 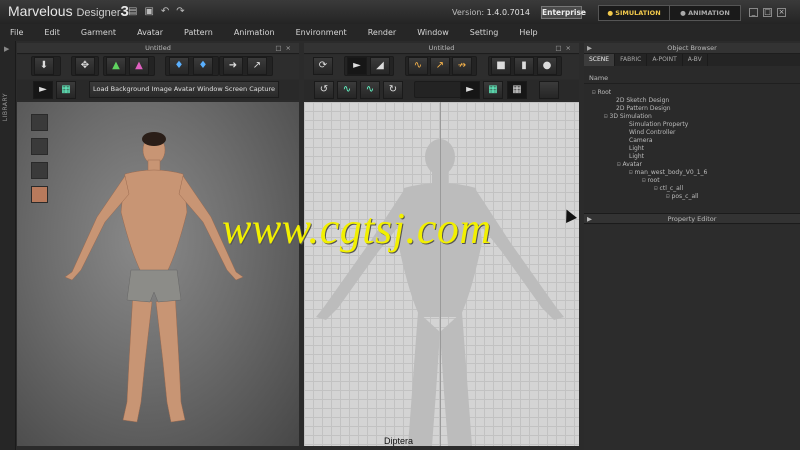 What do you see at coordinates (357, 66) in the screenshot?
I see `edit-pattern-icon: ►` at bounding box center [357, 66].